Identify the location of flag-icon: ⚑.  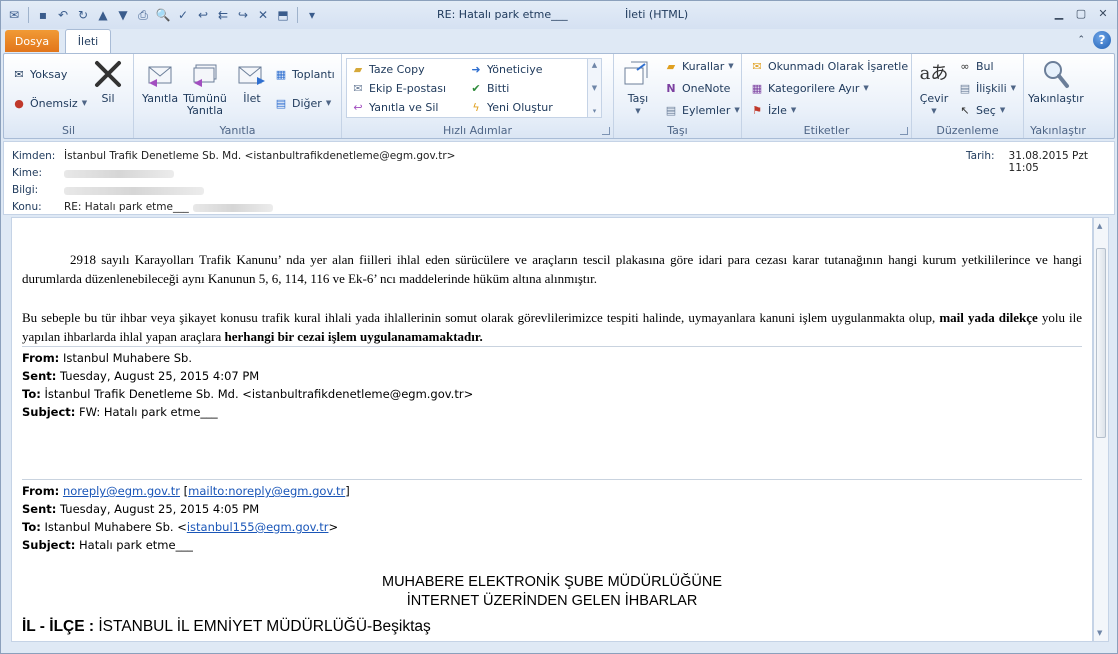
(757, 110).